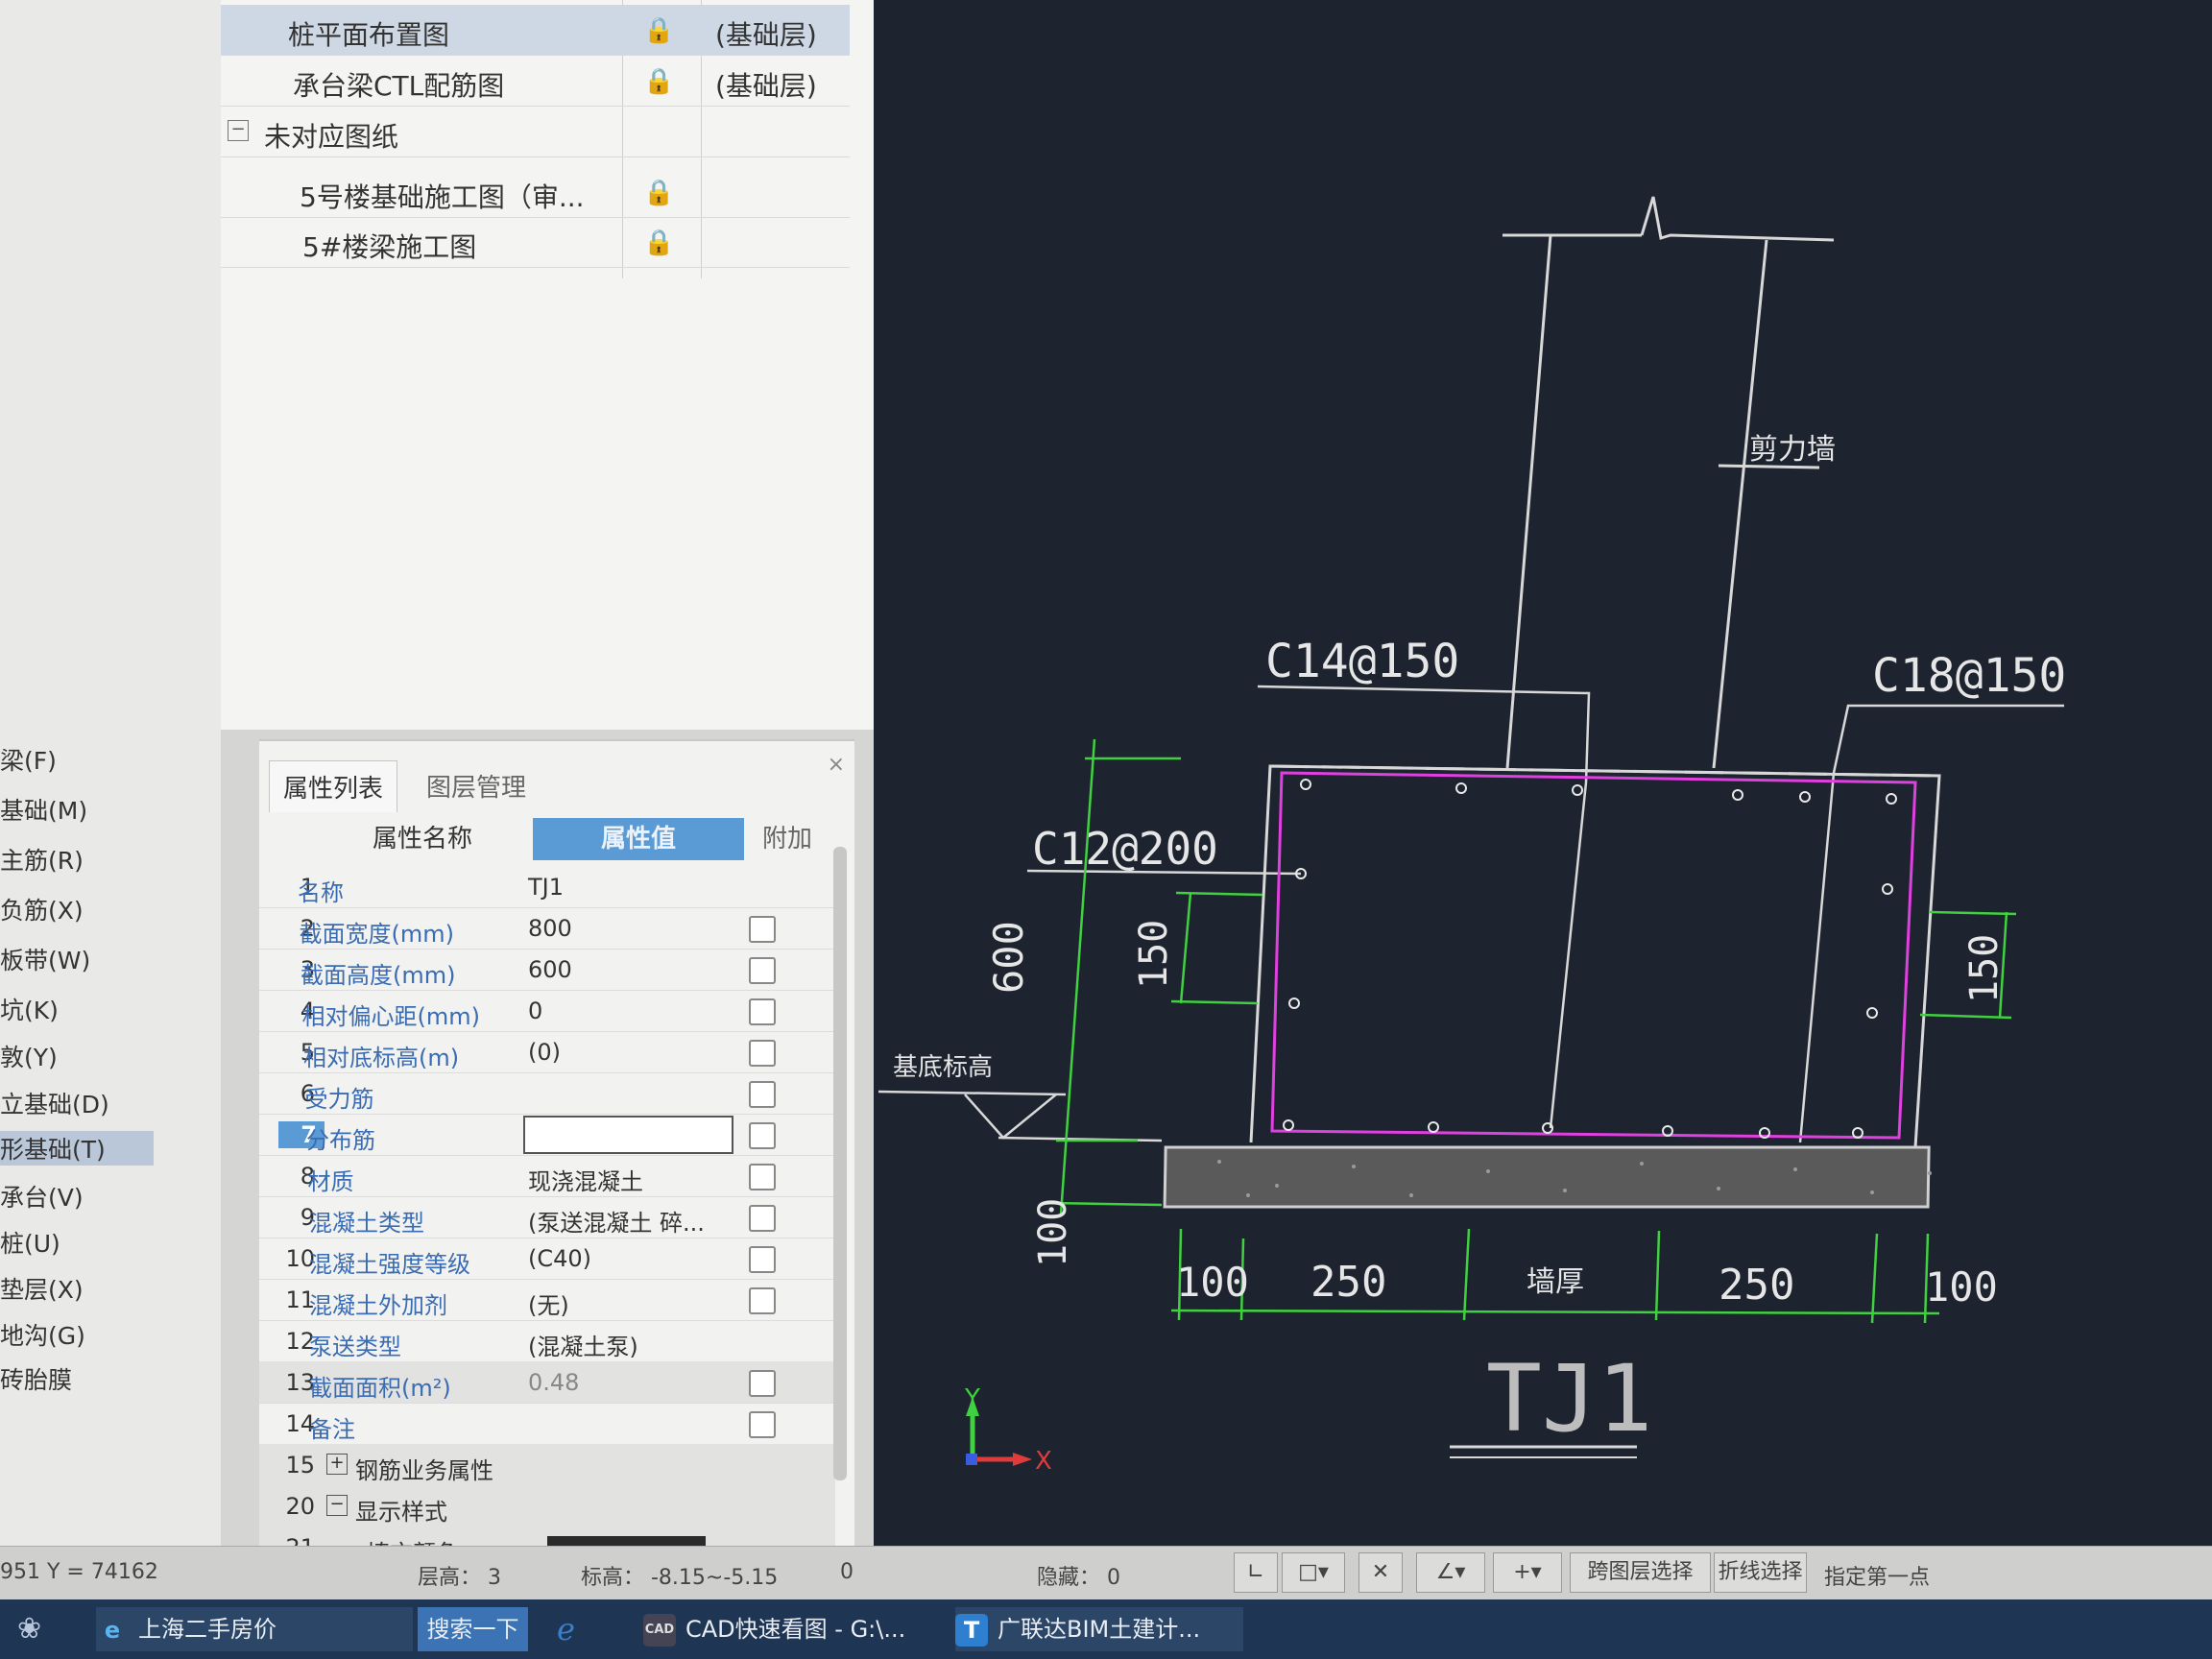  Describe the element at coordinates (36, 1378) in the screenshot. I see `category-item: 砖胎膜` at that location.